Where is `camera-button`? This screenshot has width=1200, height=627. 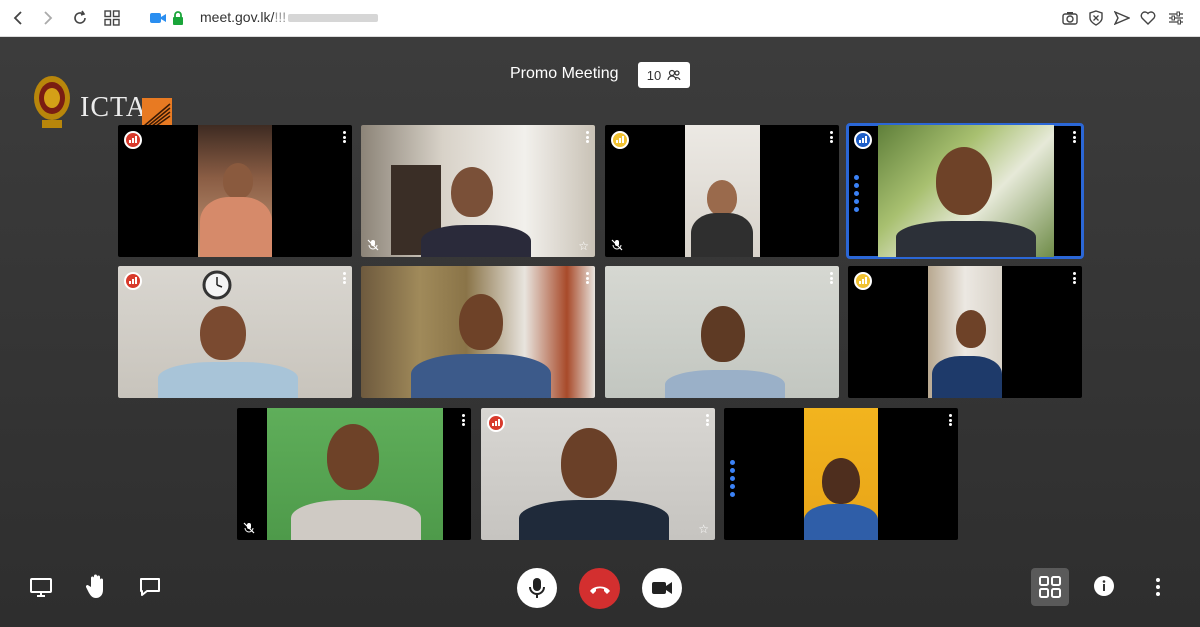
camera-button is located at coordinates (662, 588).